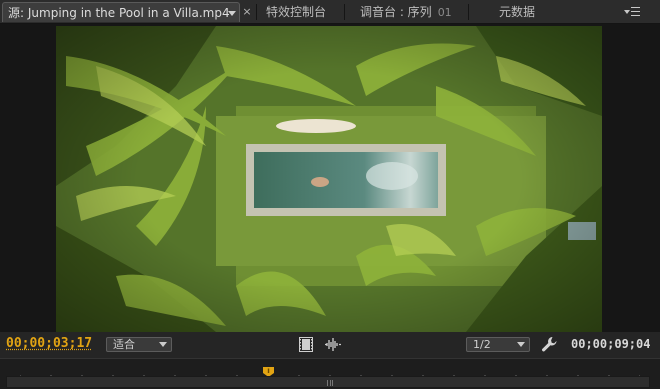 The width and height of the screenshot is (660, 389). Describe the element at coordinates (247, 12) in the screenshot. I see `close-icon: ×` at that location.